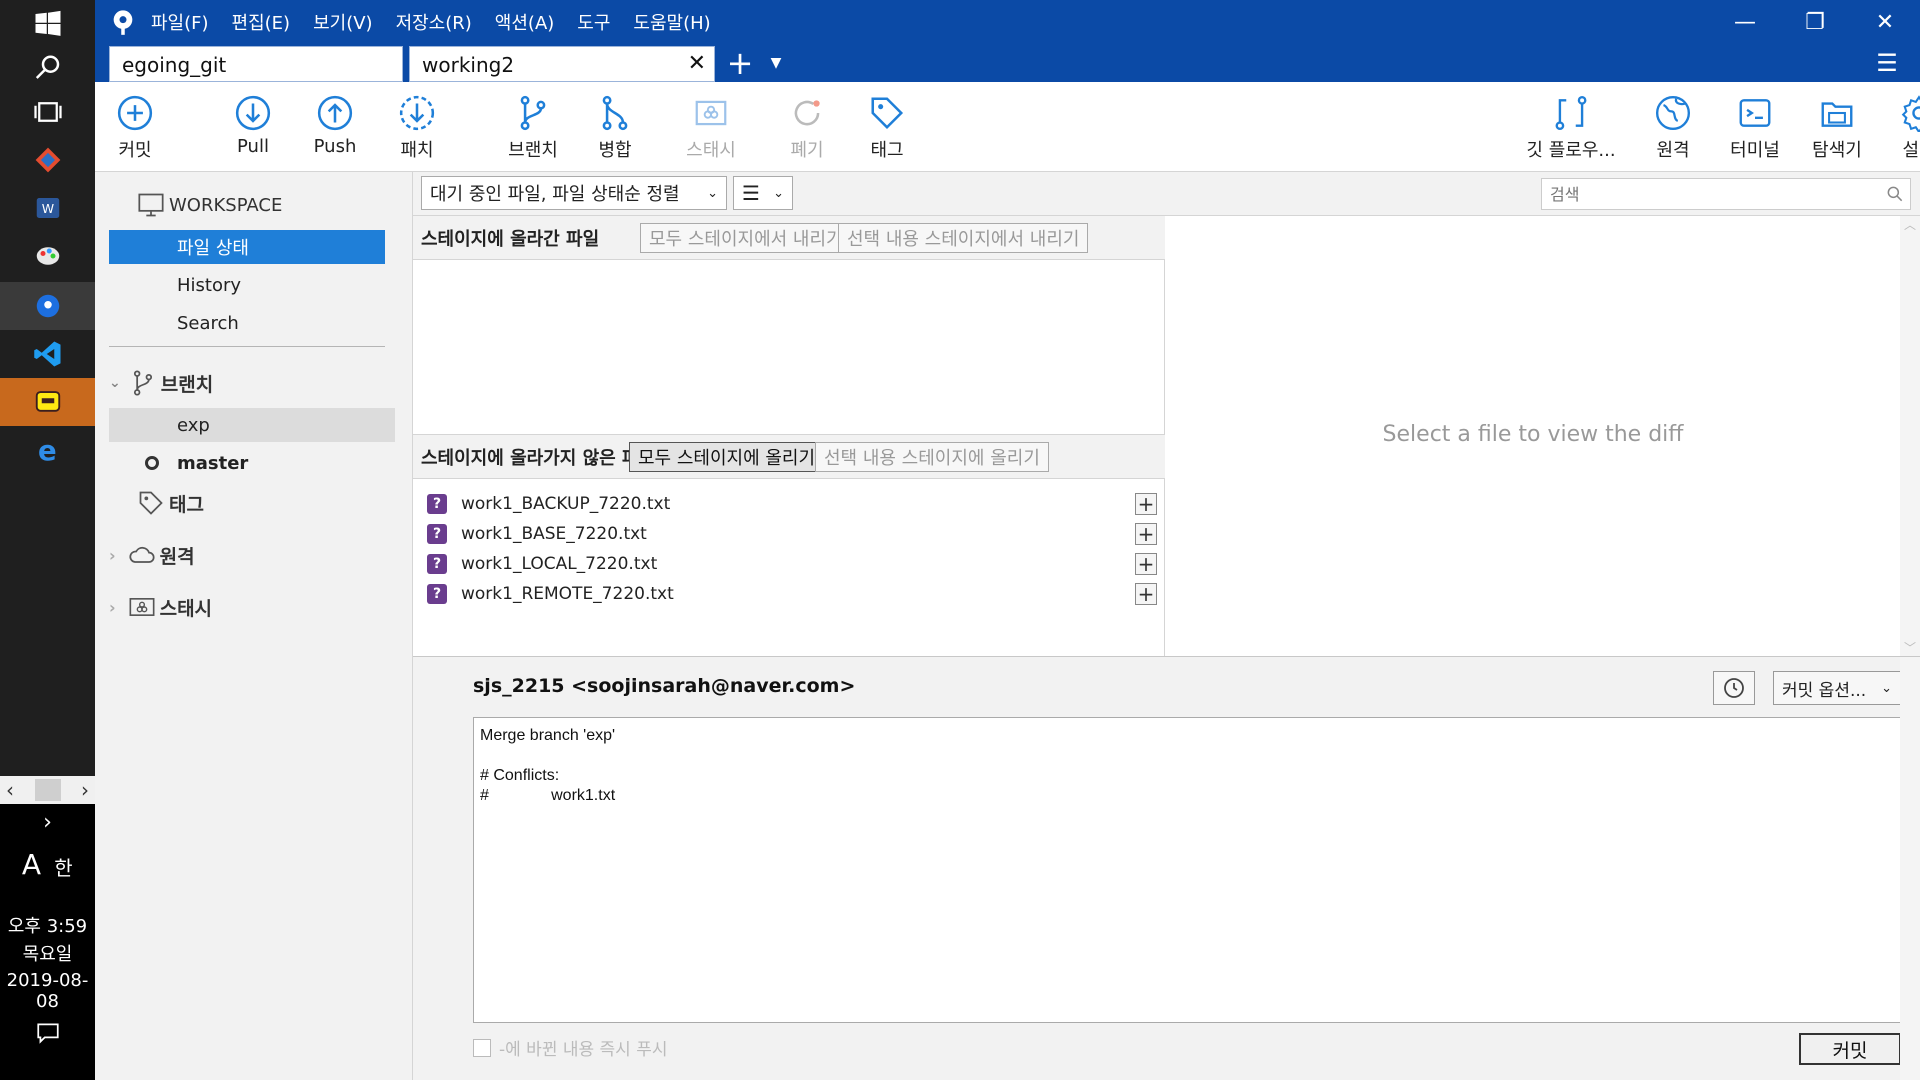 The width and height of the screenshot is (1920, 1080). I want to click on push-checkbox, so click(482, 1047).